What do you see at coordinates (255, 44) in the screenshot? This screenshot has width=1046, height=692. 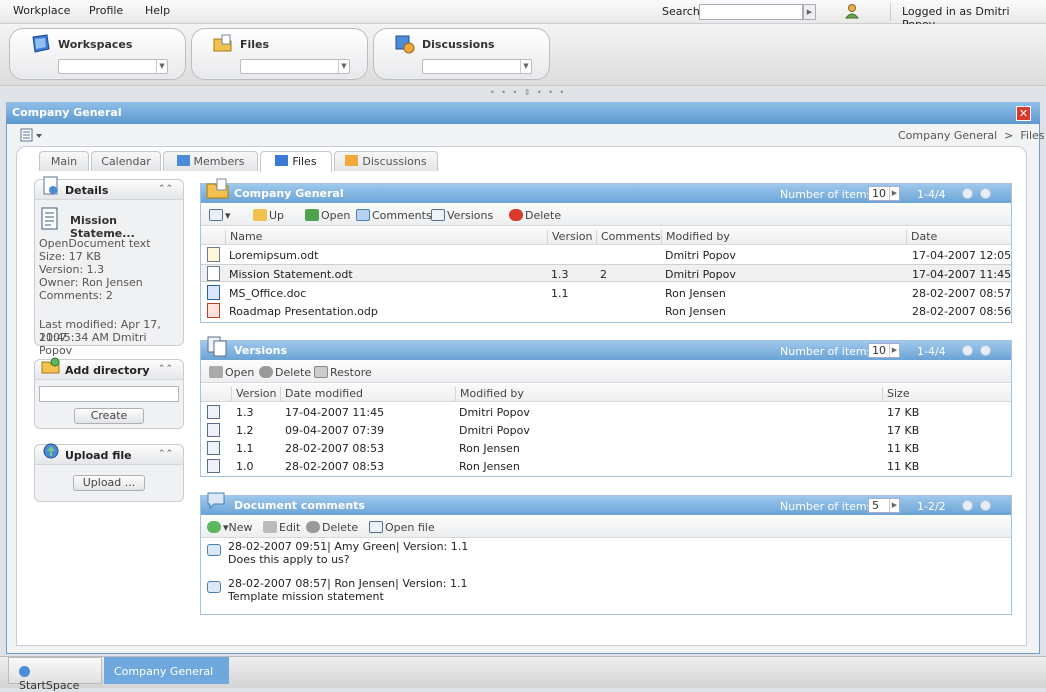 I see `launcher-label: Files` at bounding box center [255, 44].